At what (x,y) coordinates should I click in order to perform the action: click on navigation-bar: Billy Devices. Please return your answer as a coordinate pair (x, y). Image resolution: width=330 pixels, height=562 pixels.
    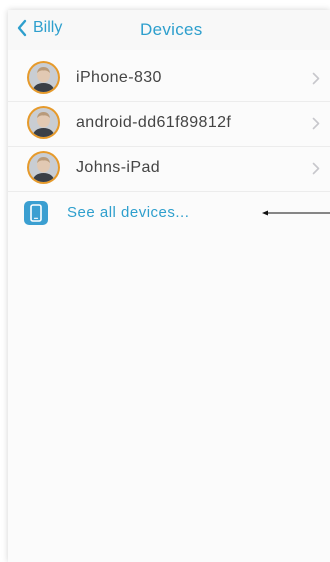
    Looking at the image, I should click on (169, 30).